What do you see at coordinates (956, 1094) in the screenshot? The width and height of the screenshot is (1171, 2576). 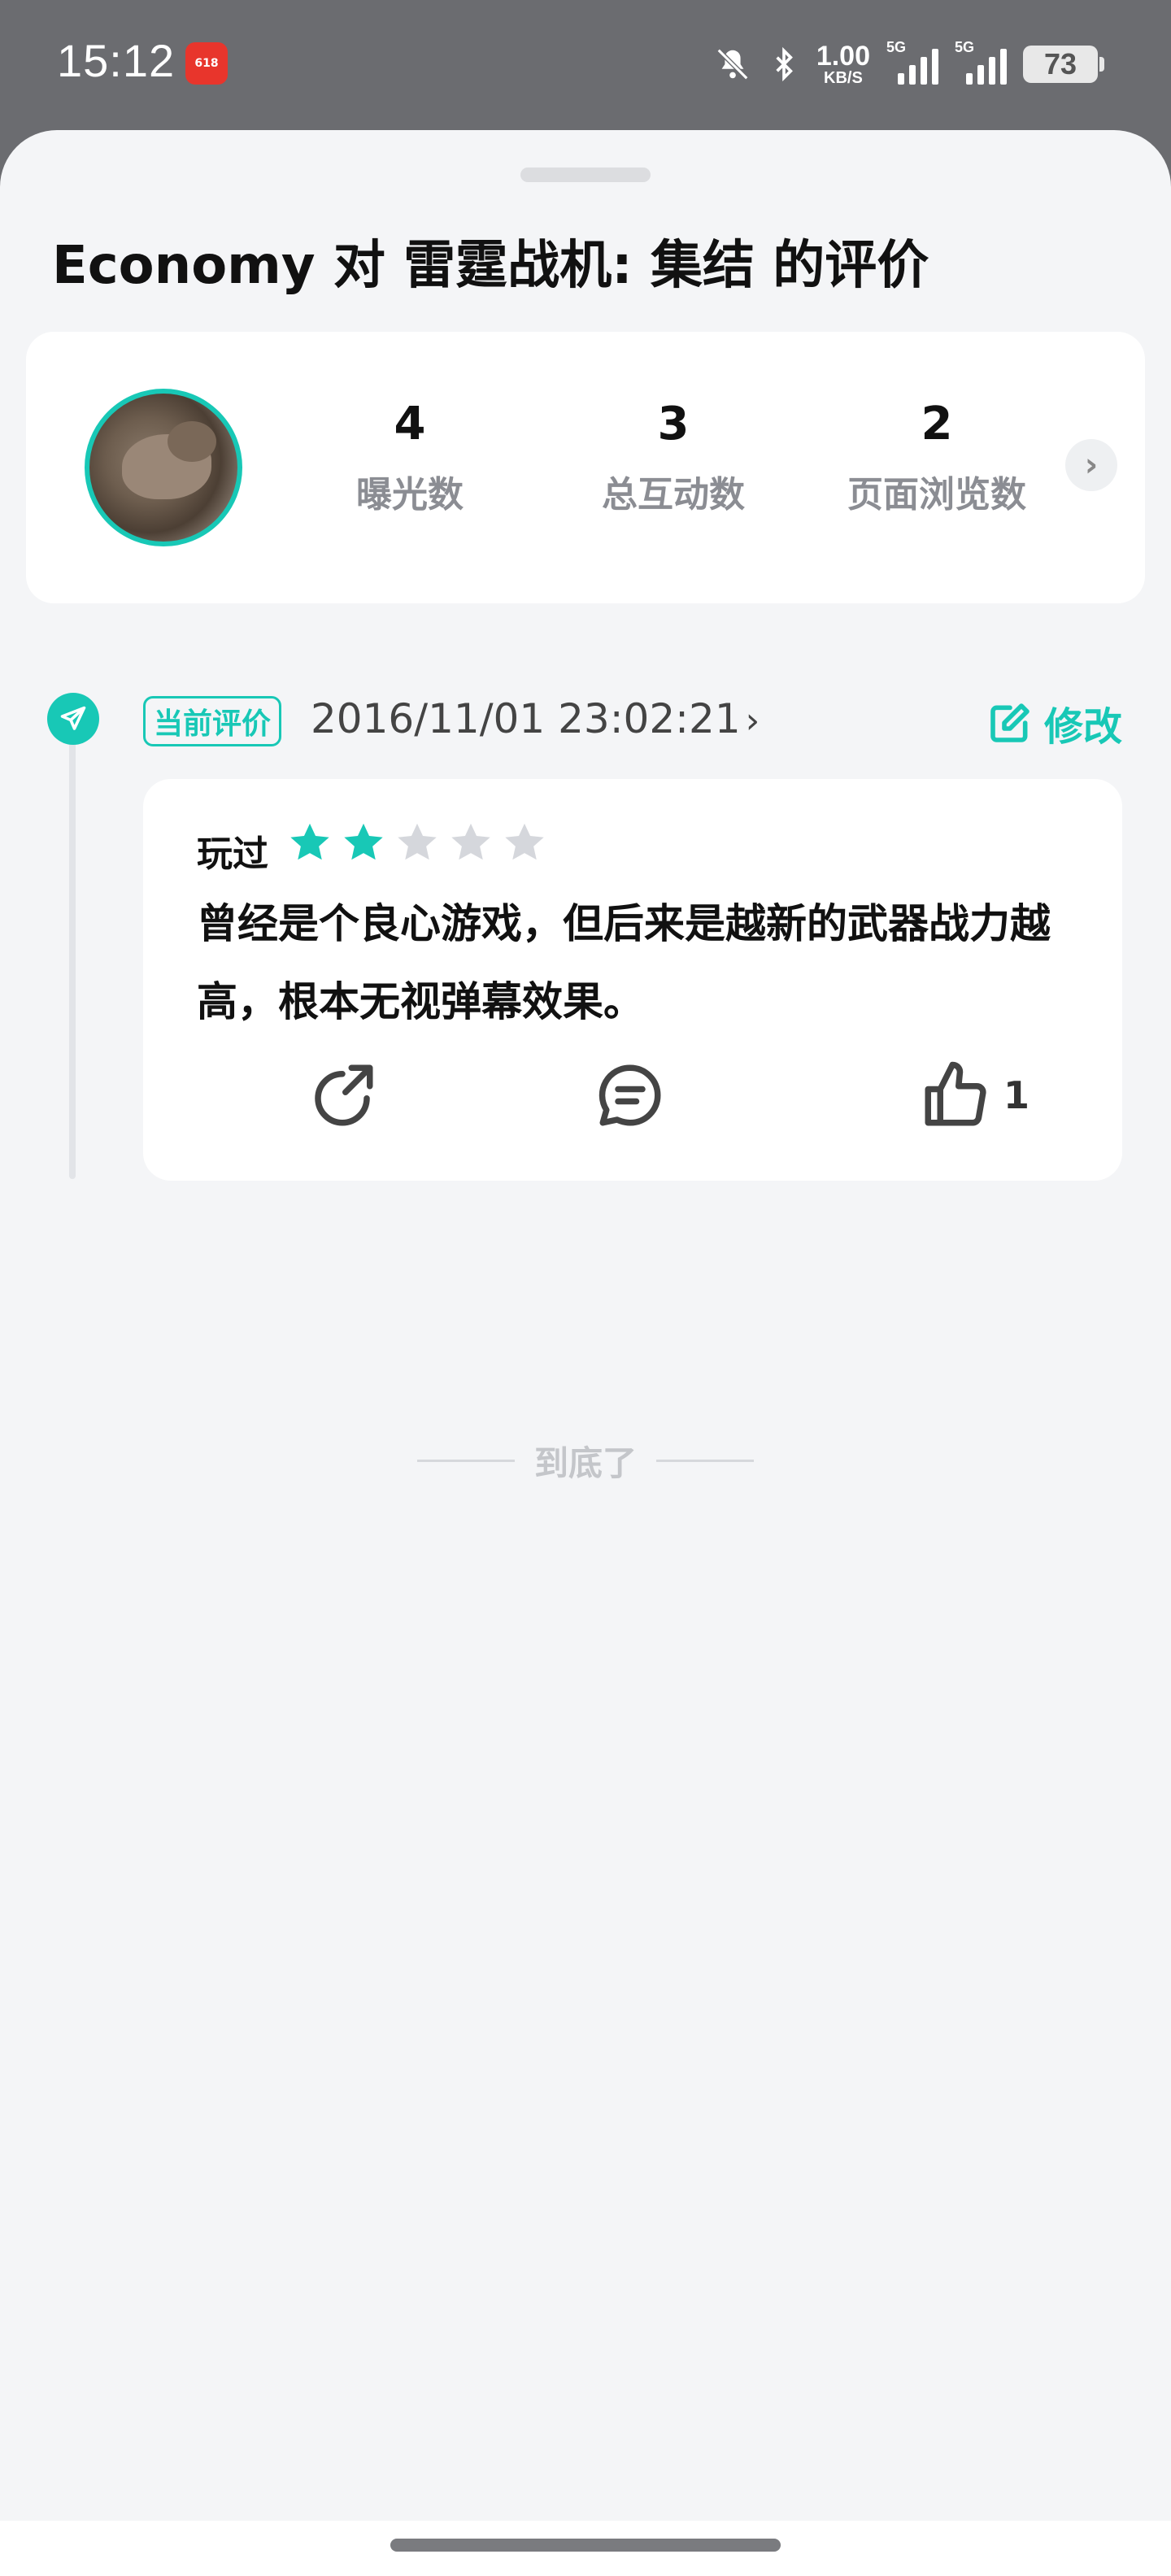 I see `thumbs-up-icon` at bounding box center [956, 1094].